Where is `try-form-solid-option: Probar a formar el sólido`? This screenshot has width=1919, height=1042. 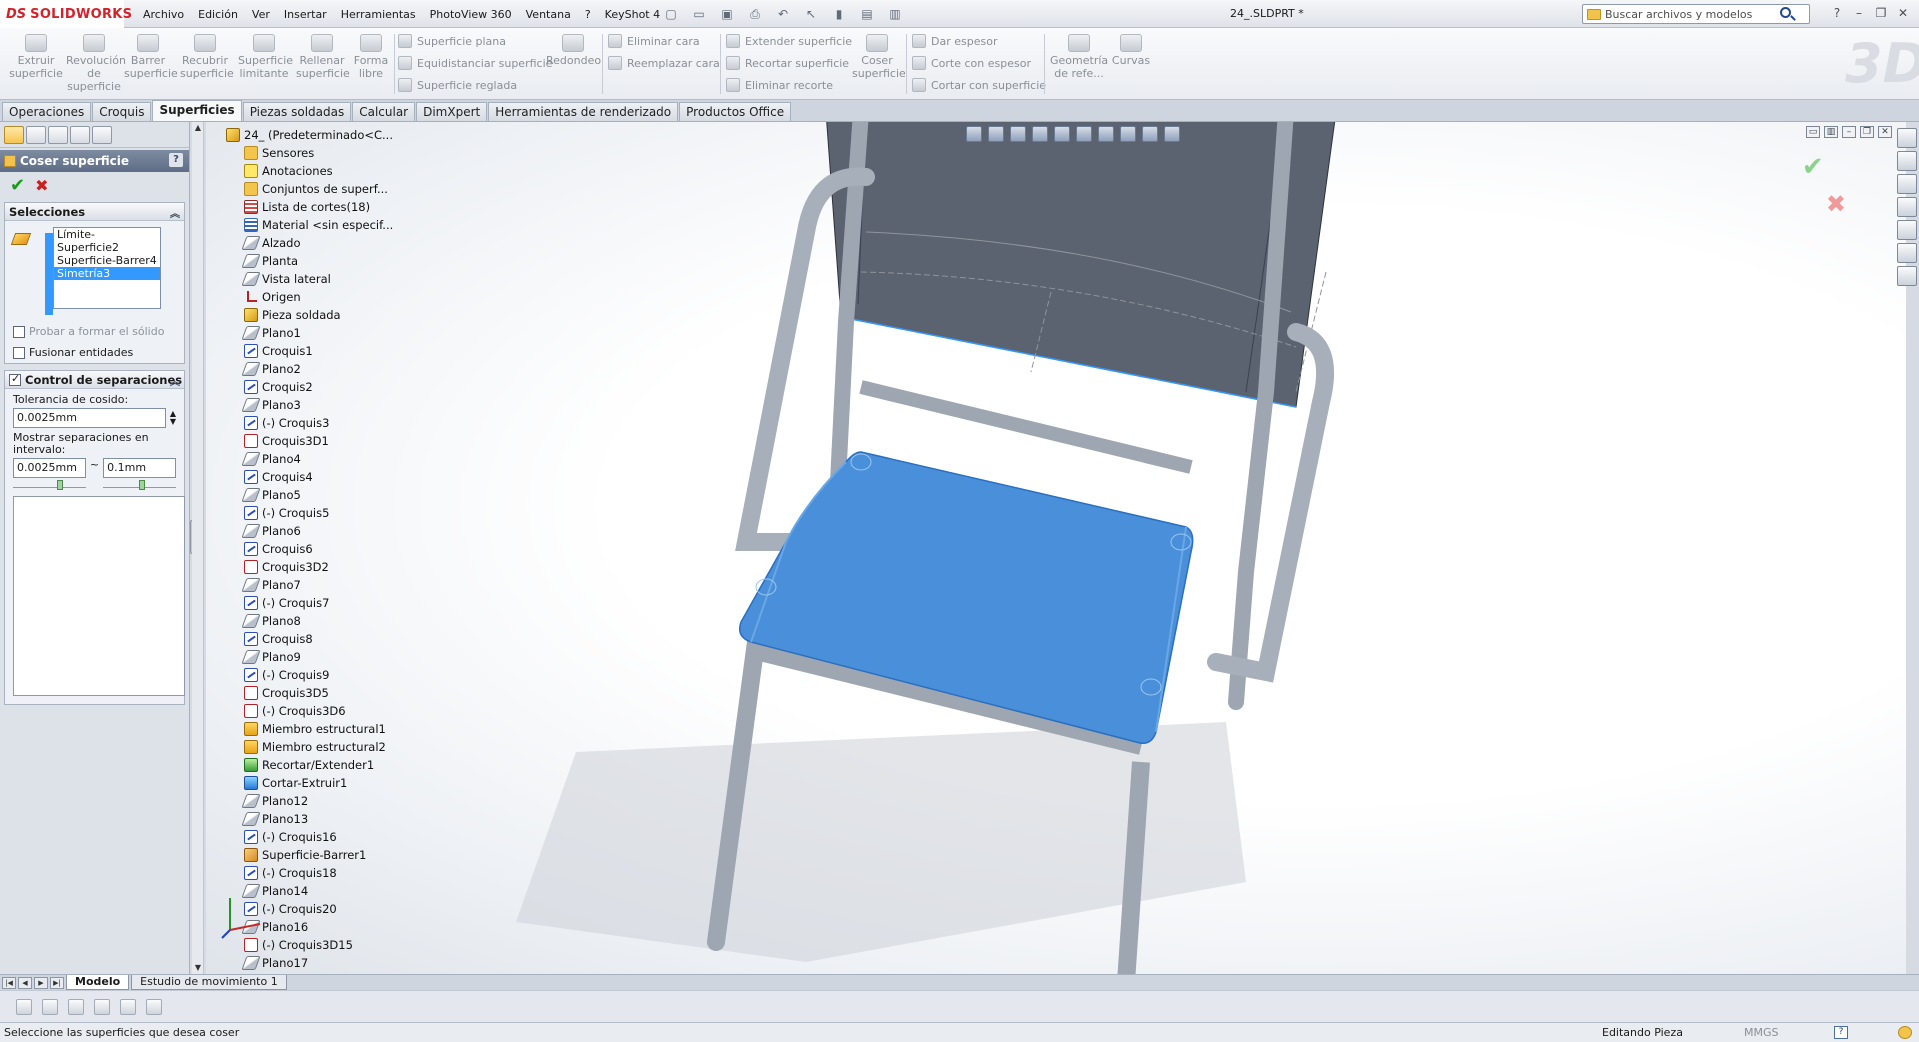
try-form-solid-option: Probar a formar el sólido is located at coordinates (94, 331).